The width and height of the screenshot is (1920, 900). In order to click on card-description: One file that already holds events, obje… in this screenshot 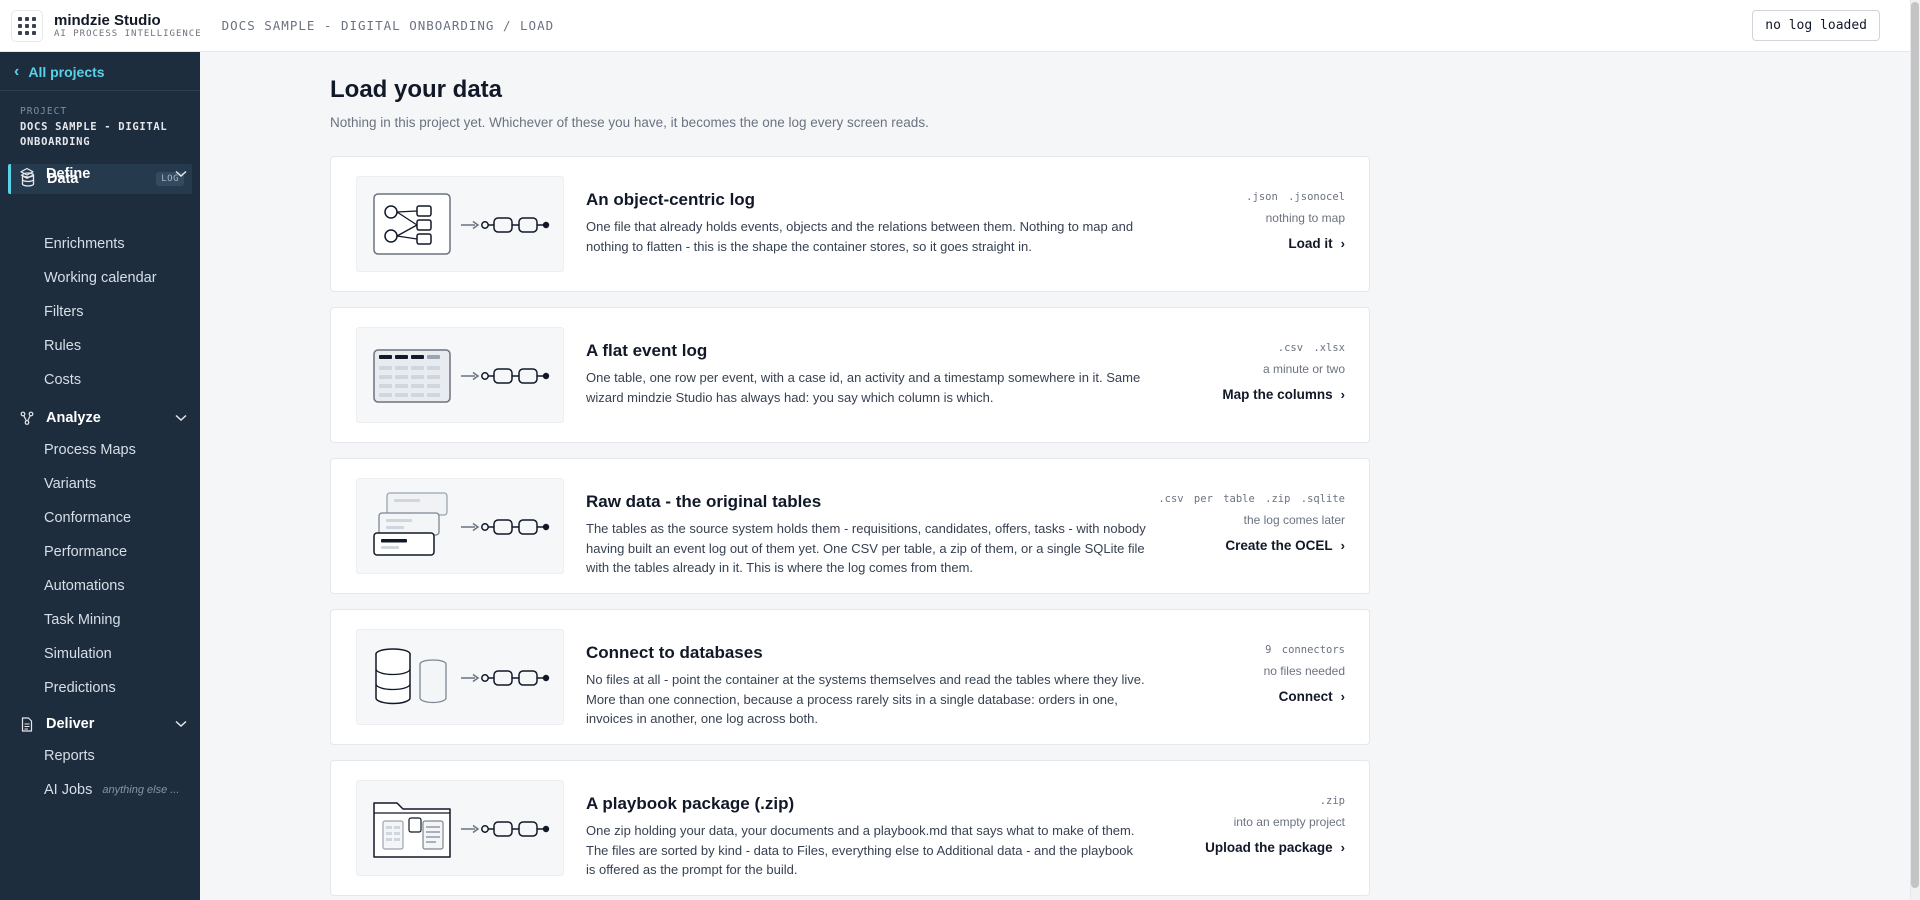, I will do `click(860, 236)`.